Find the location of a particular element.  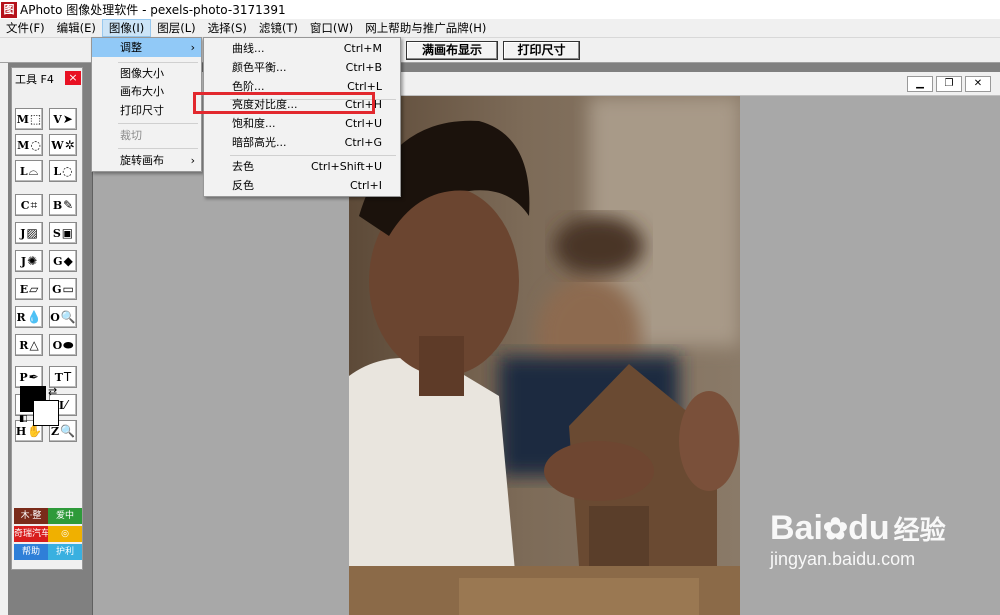

tool-icon: ⬚ is located at coordinates (35, 119).